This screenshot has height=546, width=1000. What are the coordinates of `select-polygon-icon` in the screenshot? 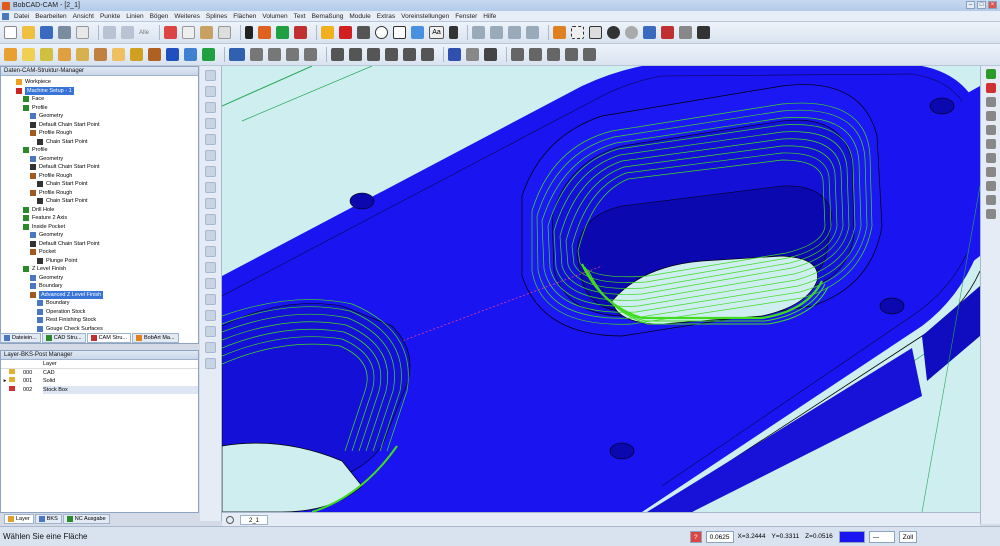 It's located at (210, 235).